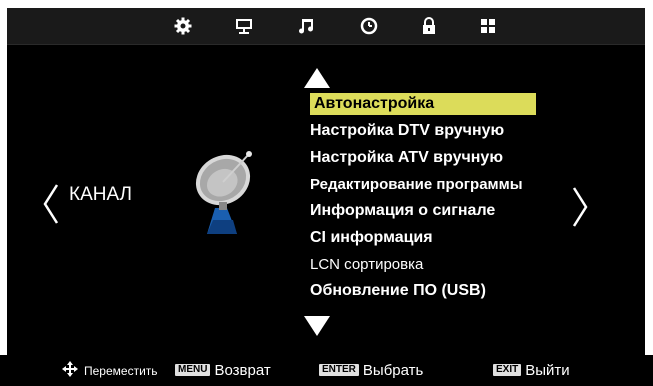 This screenshot has height=386, width=653. I want to click on menu-item-software-update: Обновление ПО (USB), so click(398, 291).